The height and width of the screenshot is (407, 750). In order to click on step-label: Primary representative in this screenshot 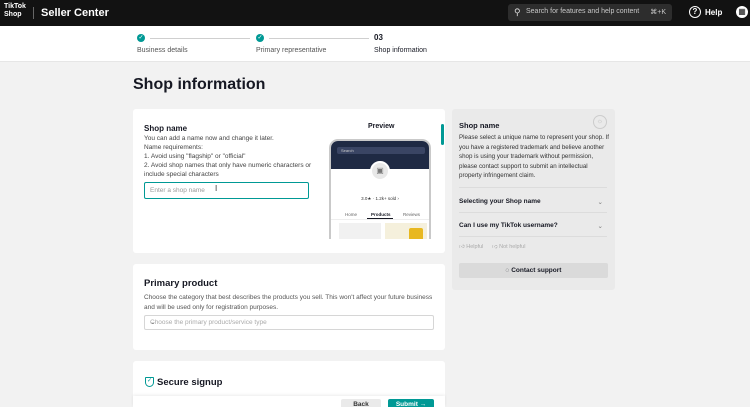, I will do `click(291, 50)`.